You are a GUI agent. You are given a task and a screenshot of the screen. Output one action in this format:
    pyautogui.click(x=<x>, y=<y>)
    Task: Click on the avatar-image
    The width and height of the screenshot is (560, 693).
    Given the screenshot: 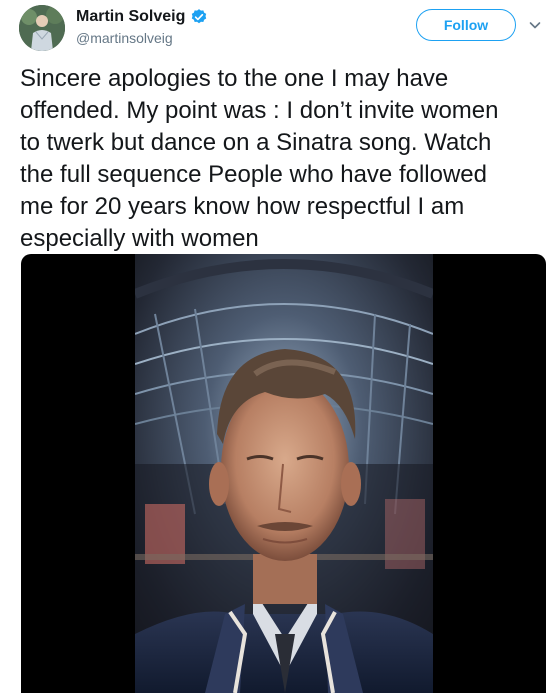 What is the action you would take?
    pyautogui.click(x=42, y=28)
    